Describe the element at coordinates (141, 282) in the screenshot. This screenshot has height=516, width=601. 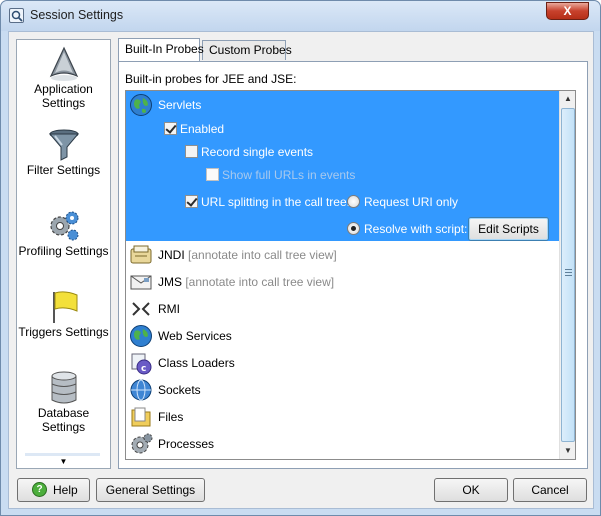
I see `jms-icon` at that location.